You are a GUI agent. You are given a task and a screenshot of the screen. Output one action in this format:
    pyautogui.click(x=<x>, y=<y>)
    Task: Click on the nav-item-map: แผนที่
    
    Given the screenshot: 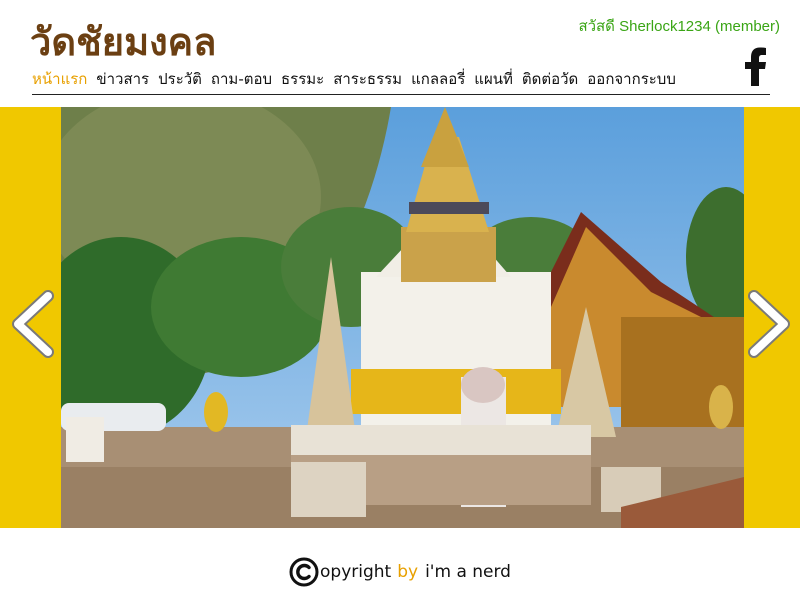 What is the action you would take?
    pyautogui.click(x=493, y=79)
    